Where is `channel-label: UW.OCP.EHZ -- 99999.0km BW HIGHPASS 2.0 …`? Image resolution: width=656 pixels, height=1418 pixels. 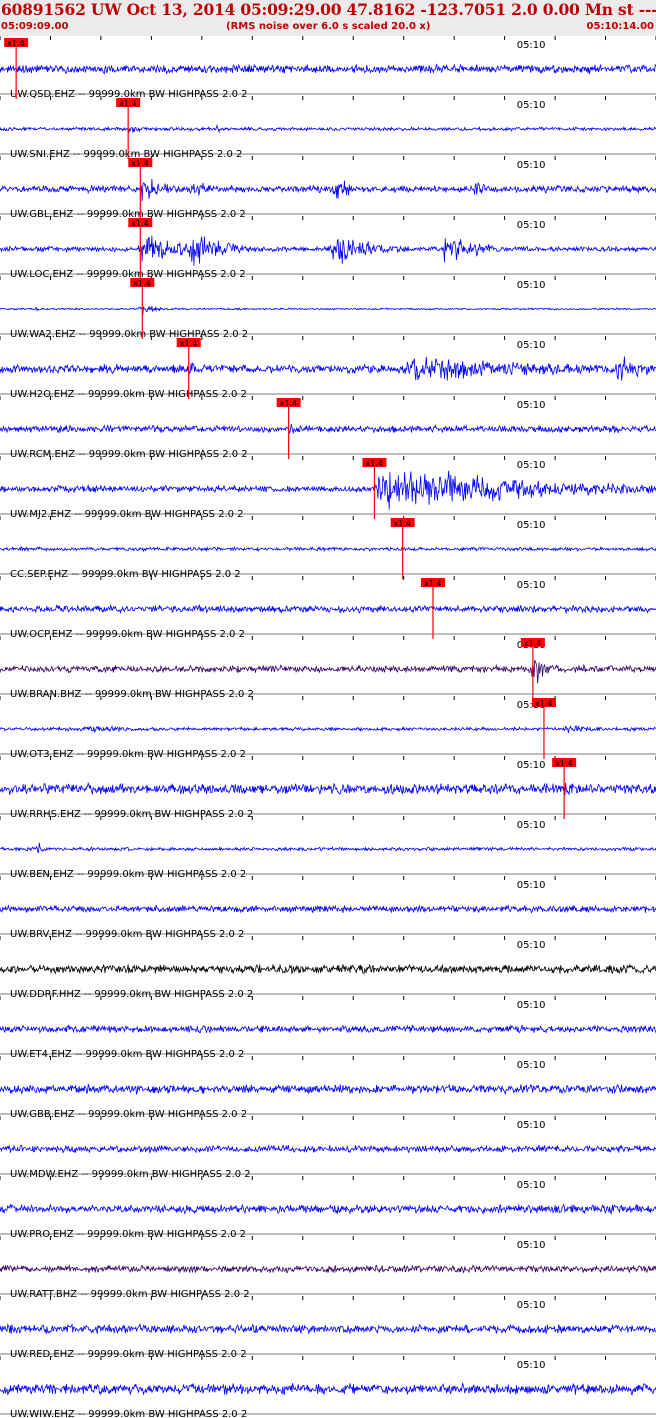
channel-label: UW.OCP.EHZ -- 99999.0km BW HIGHPASS 2.0 … is located at coordinates (127, 634).